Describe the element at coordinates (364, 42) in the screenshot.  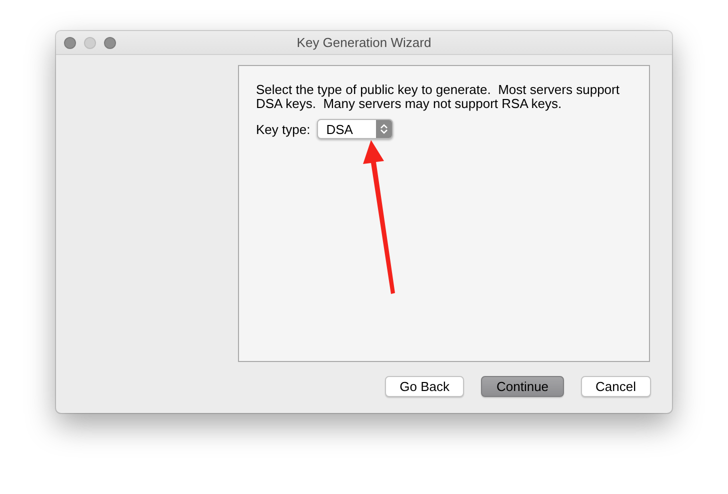
I see `window-title: Key Generation Wizard` at that location.